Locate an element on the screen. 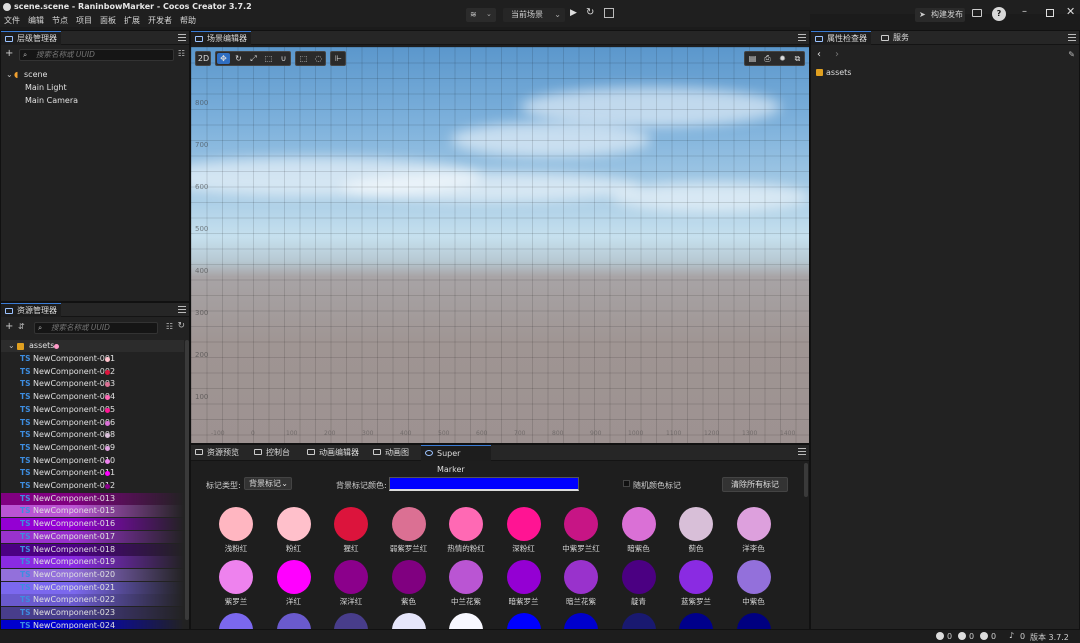 This screenshot has height=643, width=1080. asset-list-item: TS NewComponent-009 is located at coordinates (92, 448).